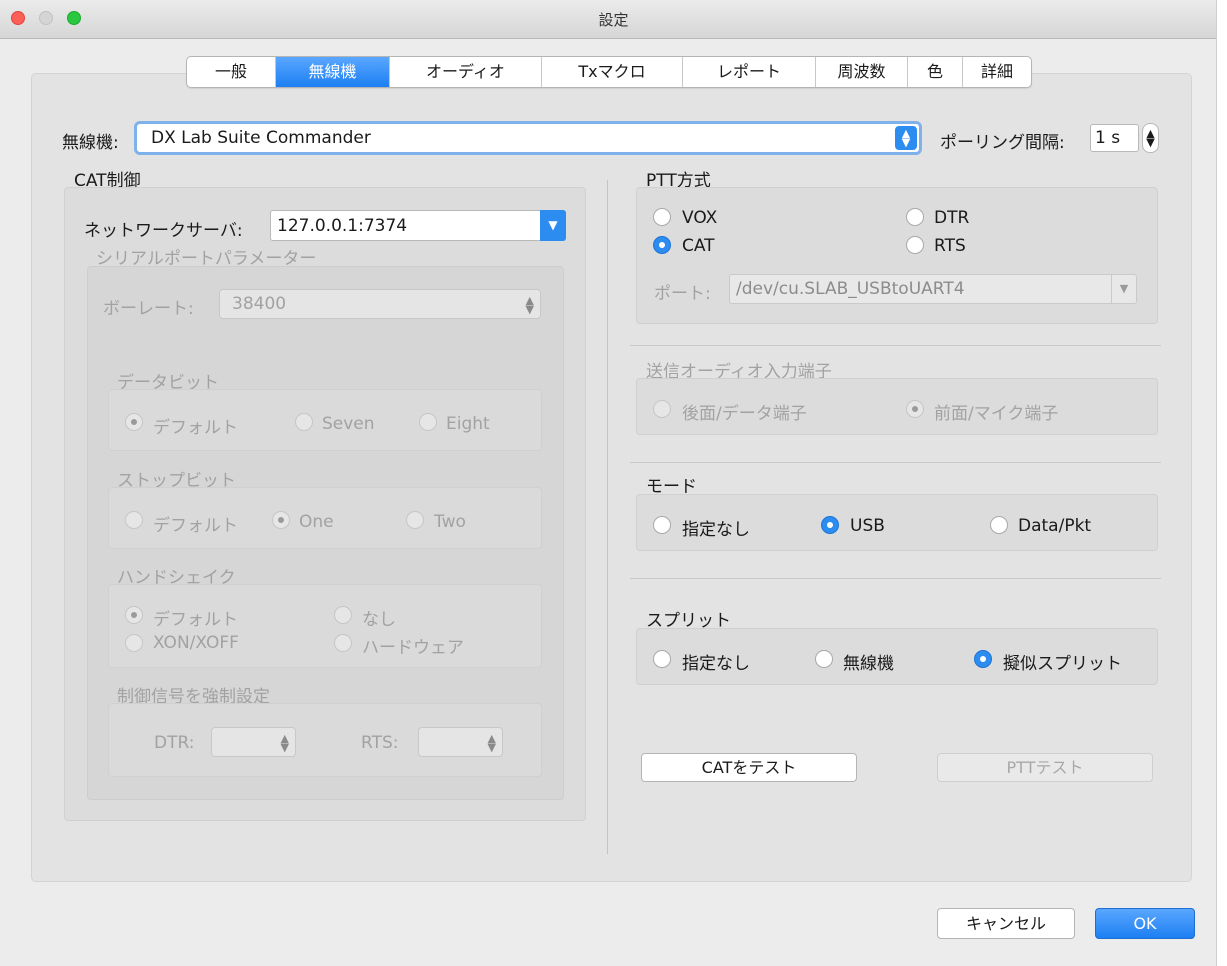 The width and height of the screenshot is (1227, 966). I want to click on data-bits-eight-radio, so click(428, 422).